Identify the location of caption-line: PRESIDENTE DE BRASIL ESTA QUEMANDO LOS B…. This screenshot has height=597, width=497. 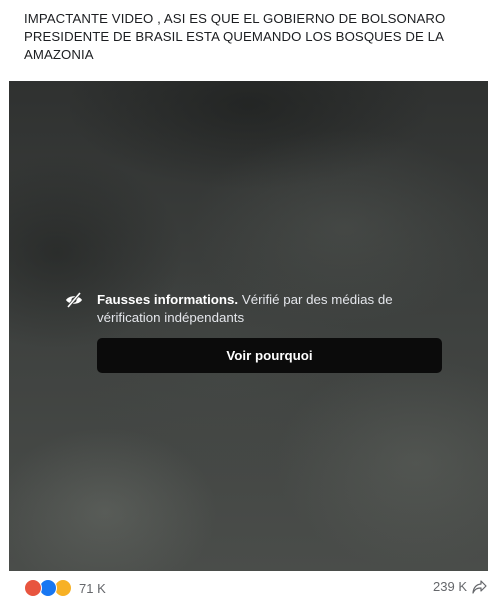
(234, 36).